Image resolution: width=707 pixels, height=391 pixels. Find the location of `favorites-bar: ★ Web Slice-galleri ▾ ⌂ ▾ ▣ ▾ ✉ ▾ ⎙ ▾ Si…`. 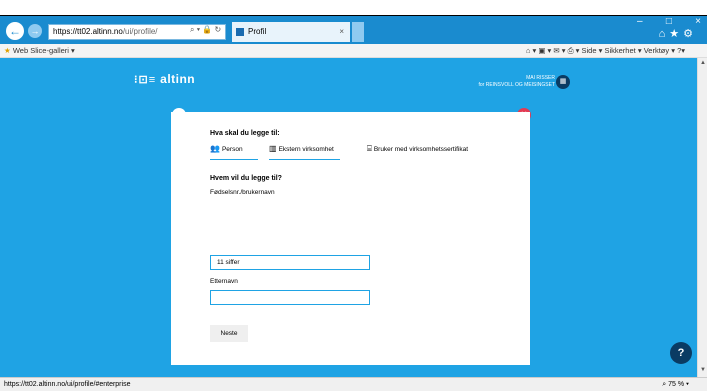

favorites-bar: ★ Web Slice-galleri ▾ ⌂ ▾ ▣ ▾ ✉ ▾ ⎙ ▾ Si… is located at coordinates (353, 51).